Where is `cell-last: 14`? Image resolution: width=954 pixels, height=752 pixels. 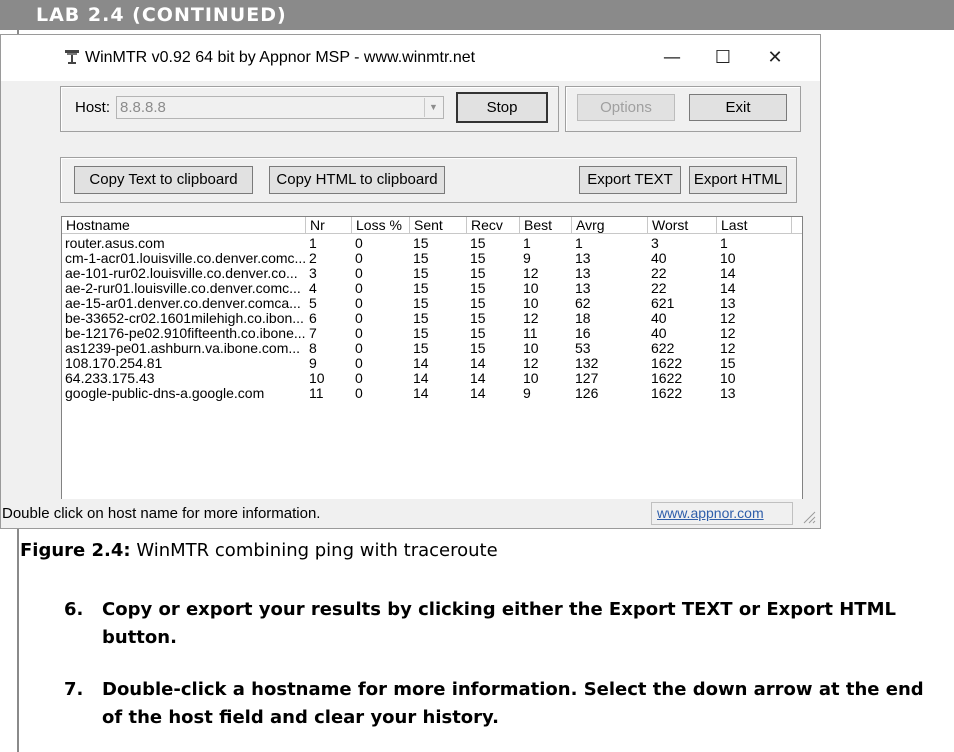 cell-last: 14 is located at coordinates (728, 288).